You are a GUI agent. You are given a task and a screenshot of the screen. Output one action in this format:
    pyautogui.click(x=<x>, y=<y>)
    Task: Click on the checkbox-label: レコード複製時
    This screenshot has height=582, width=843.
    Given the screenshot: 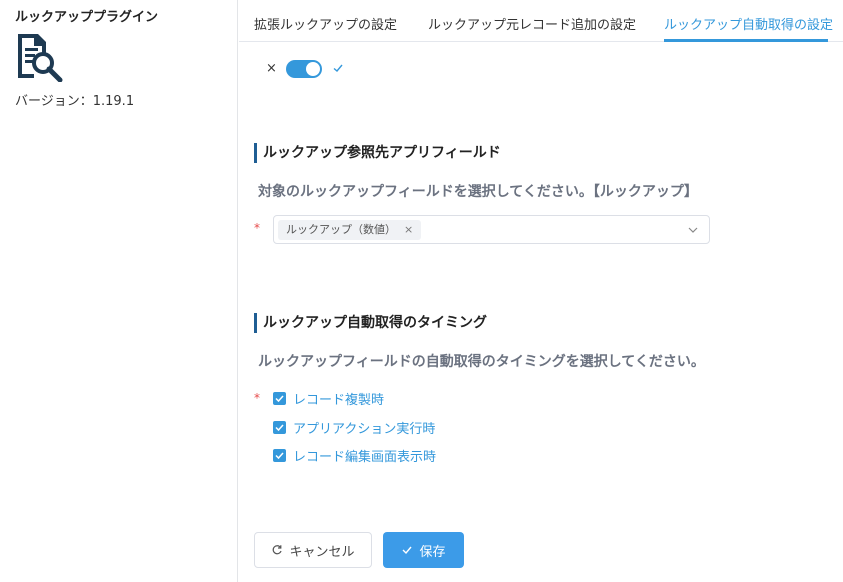 What is the action you would take?
    pyautogui.click(x=339, y=400)
    